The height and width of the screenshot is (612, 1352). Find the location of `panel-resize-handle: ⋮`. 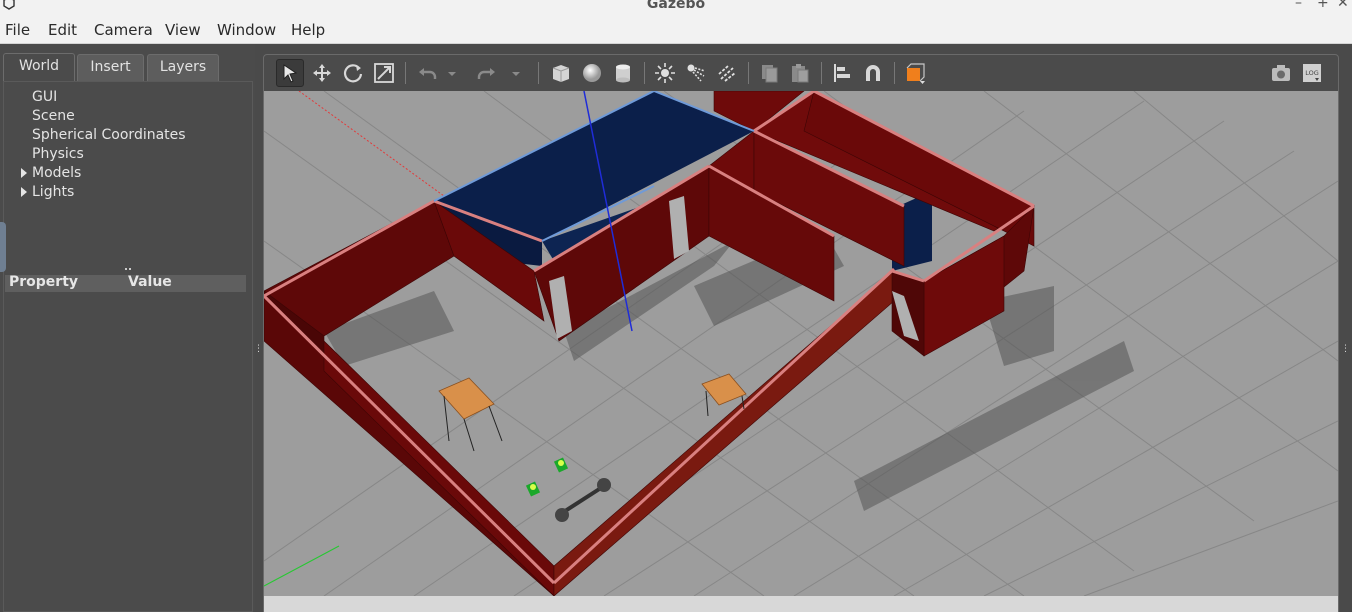

panel-resize-handle: ⋮ is located at coordinates (258, 349).